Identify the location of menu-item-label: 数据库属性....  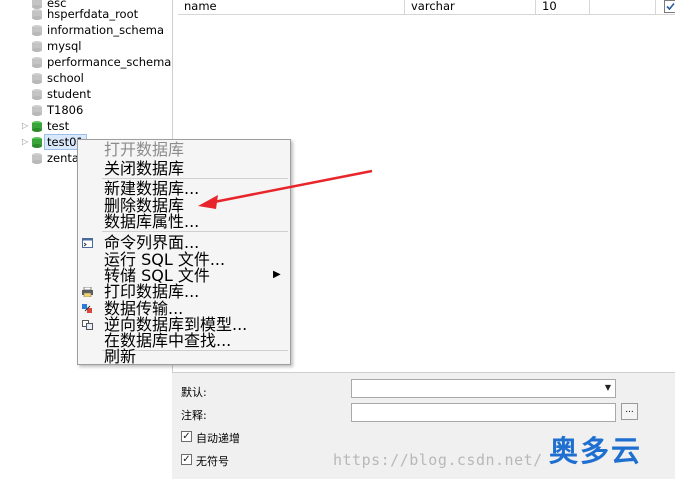
(152, 221).